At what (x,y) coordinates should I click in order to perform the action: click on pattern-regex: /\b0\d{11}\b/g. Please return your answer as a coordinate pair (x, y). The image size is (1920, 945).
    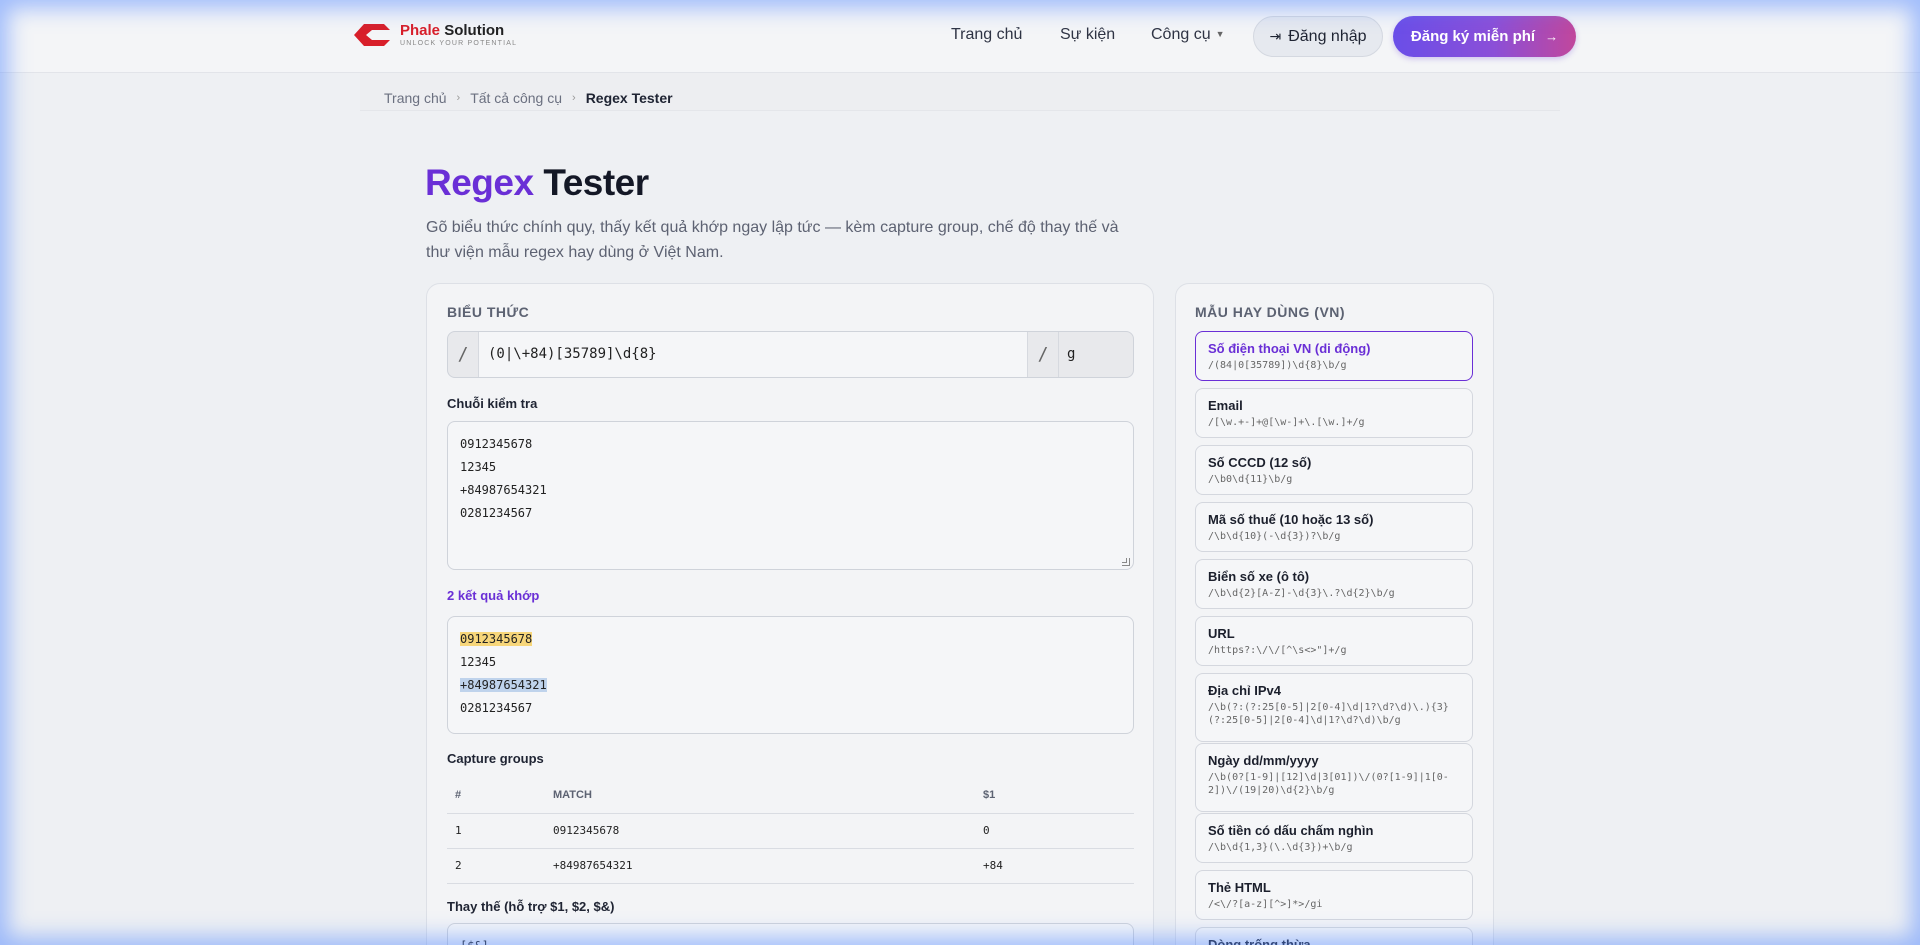
    Looking at the image, I should click on (1250, 479).